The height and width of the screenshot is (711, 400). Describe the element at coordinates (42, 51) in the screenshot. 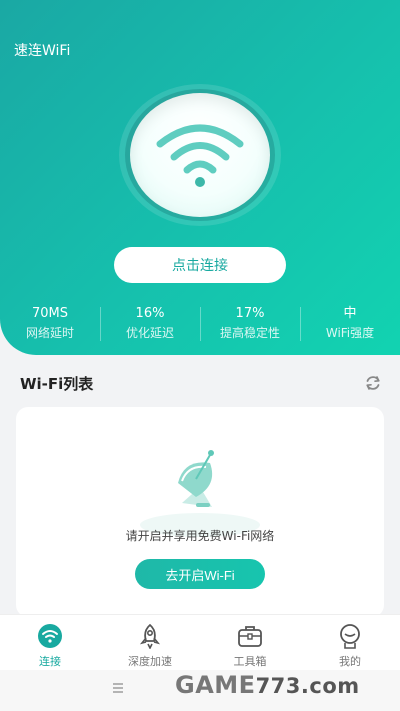

I see `app-title: 速连WiFi` at that location.